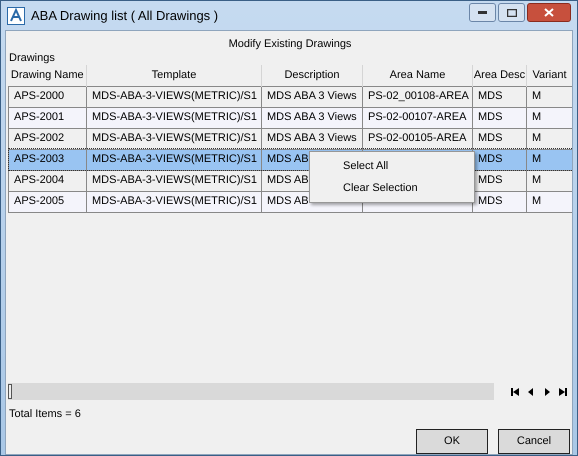  What do you see at coordinates (452, 441) in the screenshot?
I see `dialog-button: OK` at bounding box center [452, 441].